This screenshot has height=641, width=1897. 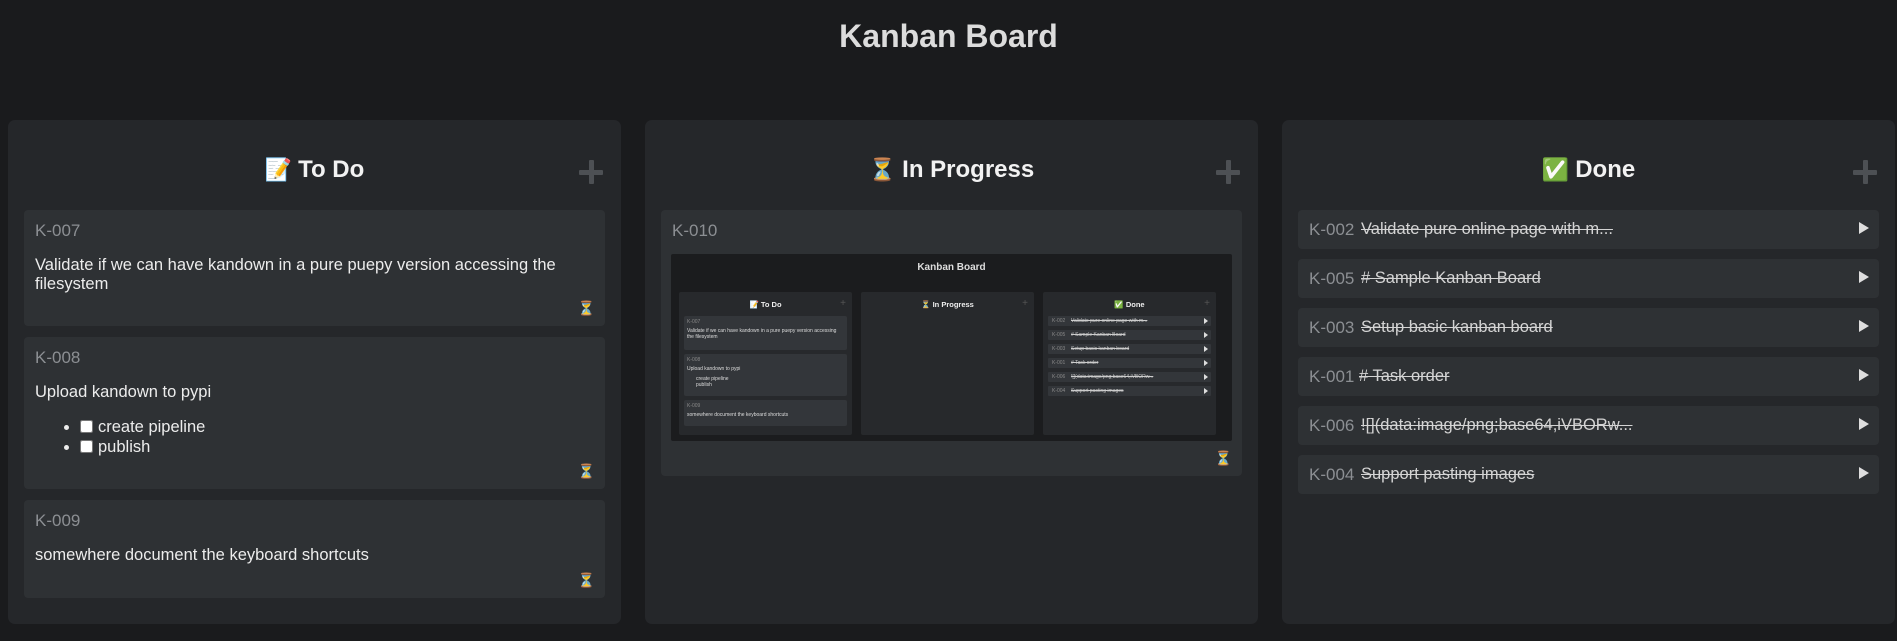 I want to click on card-id: K-009, so click(x=58, y=520).